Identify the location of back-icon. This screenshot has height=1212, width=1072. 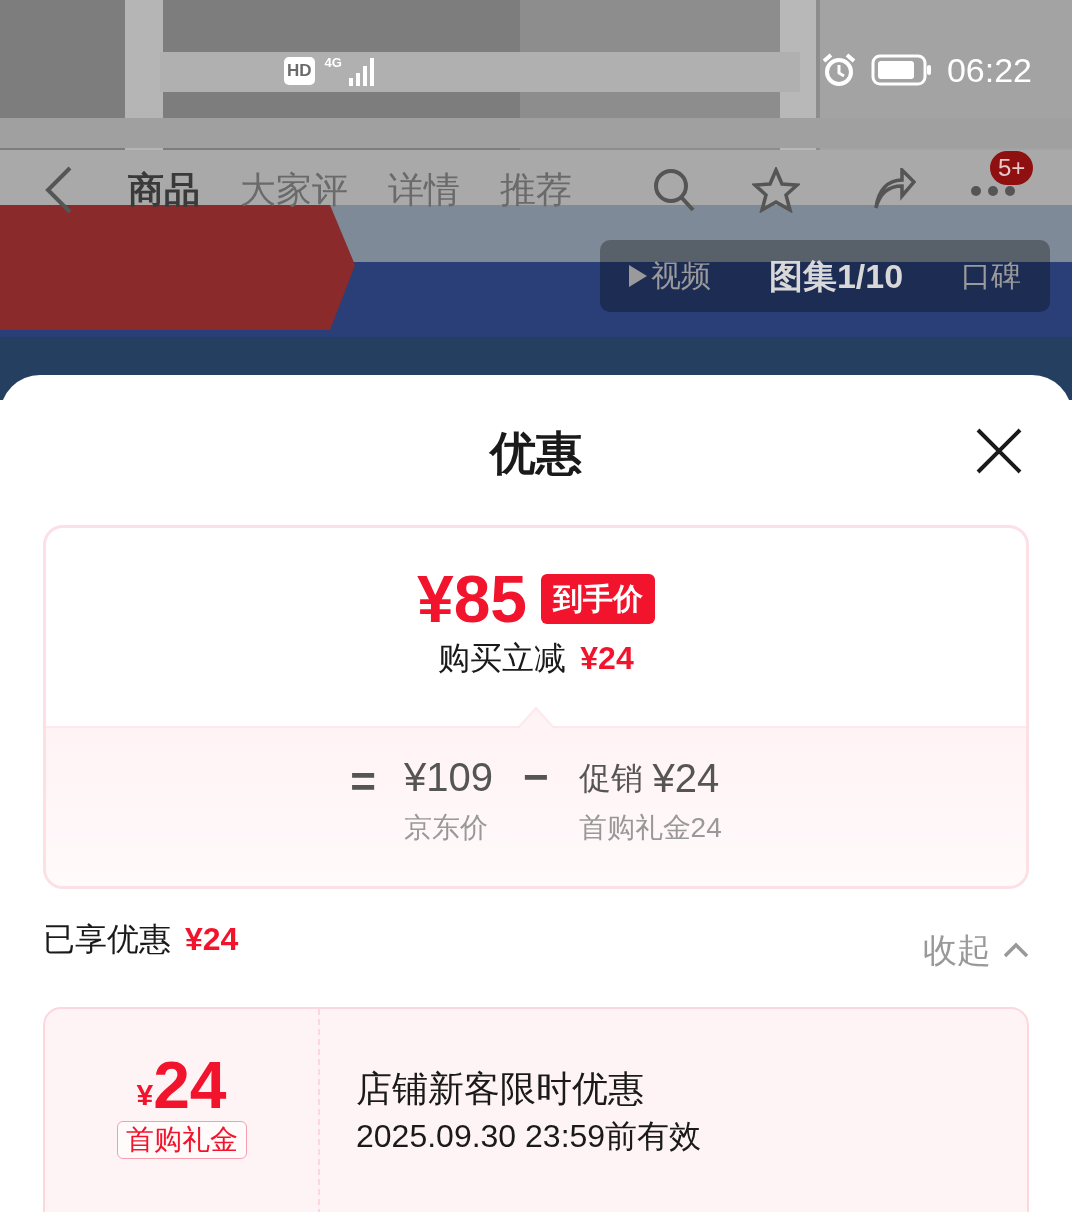
(59, 190).